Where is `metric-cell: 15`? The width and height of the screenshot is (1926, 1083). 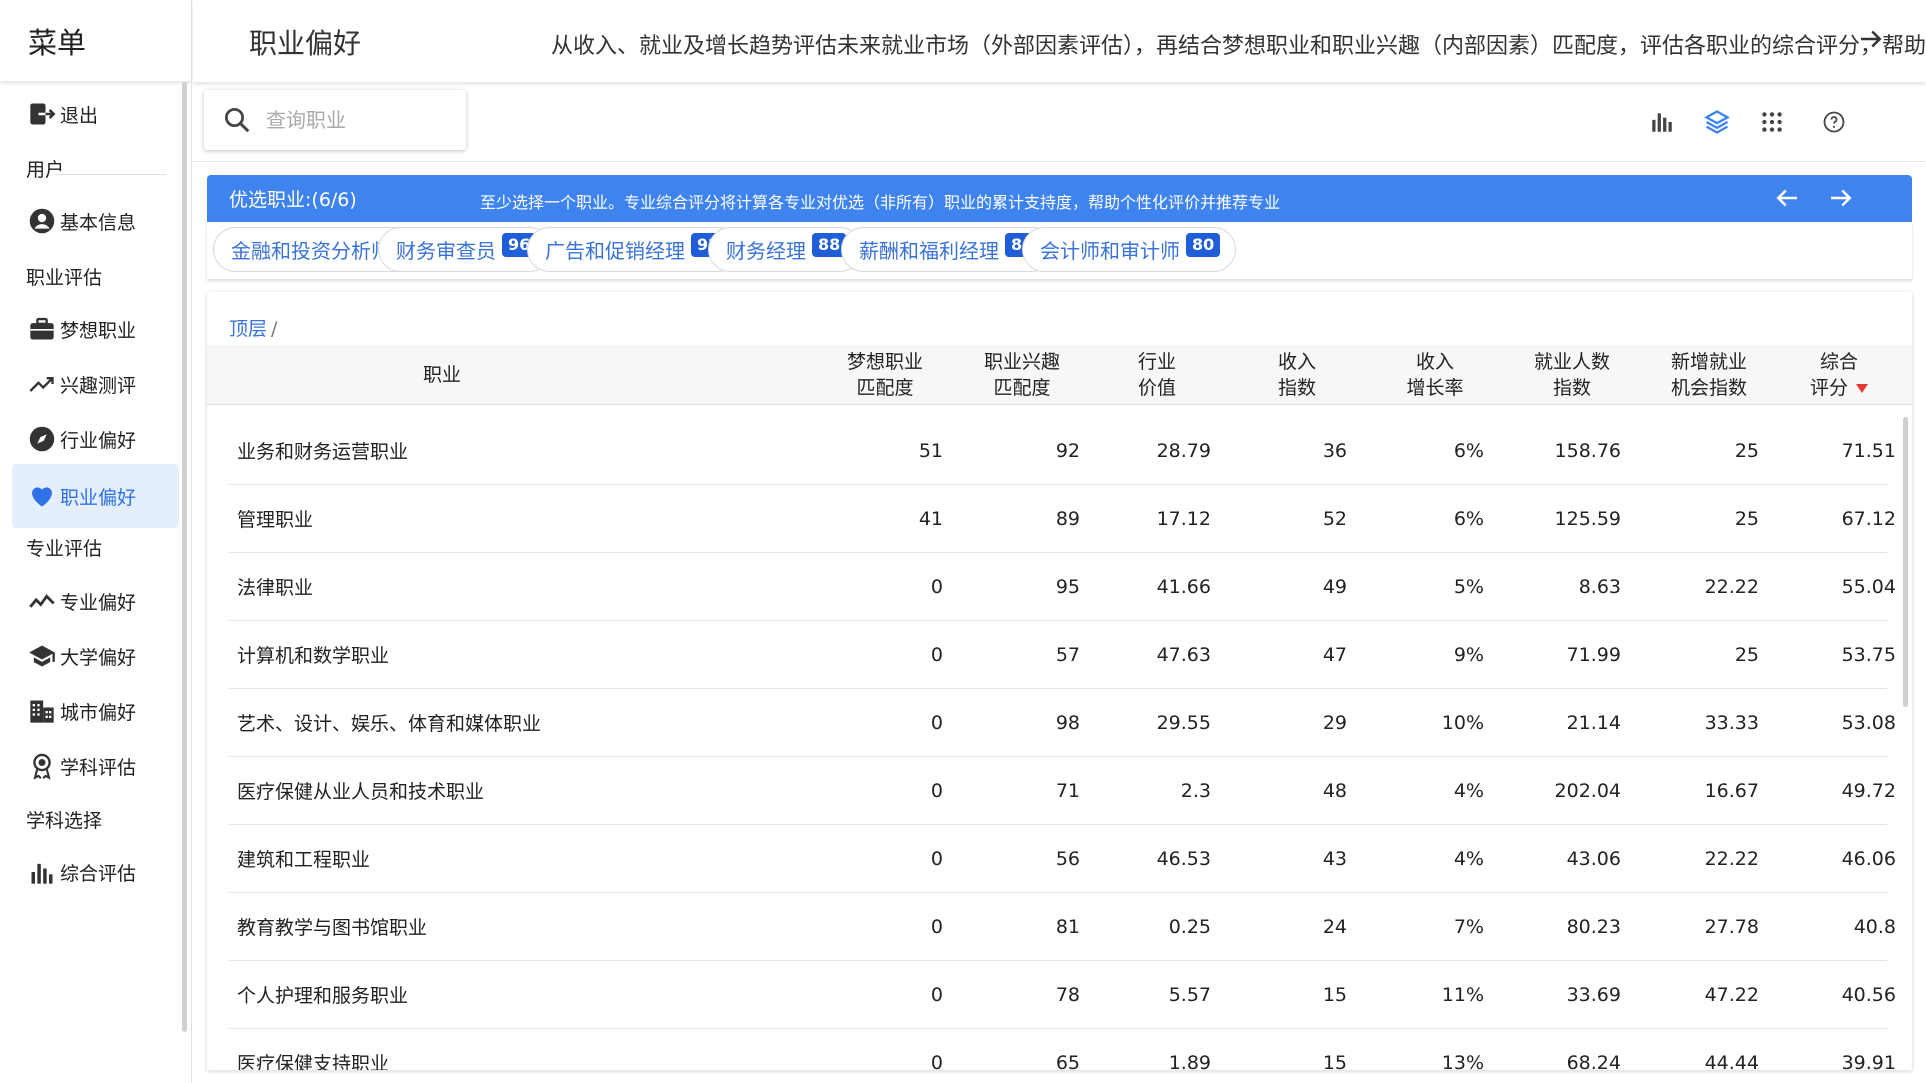
metric-cell: 15 is located at coordinates (1334, 1061).